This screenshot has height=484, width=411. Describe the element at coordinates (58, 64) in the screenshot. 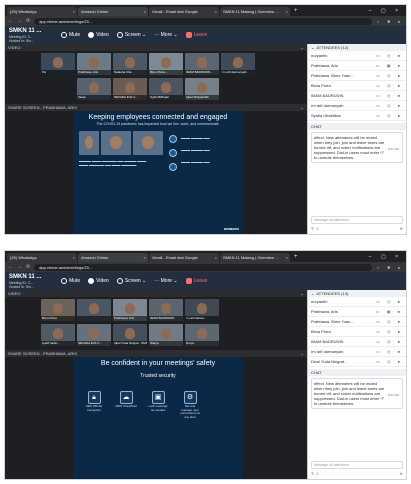

I see `video-tile: Pw` at that location.